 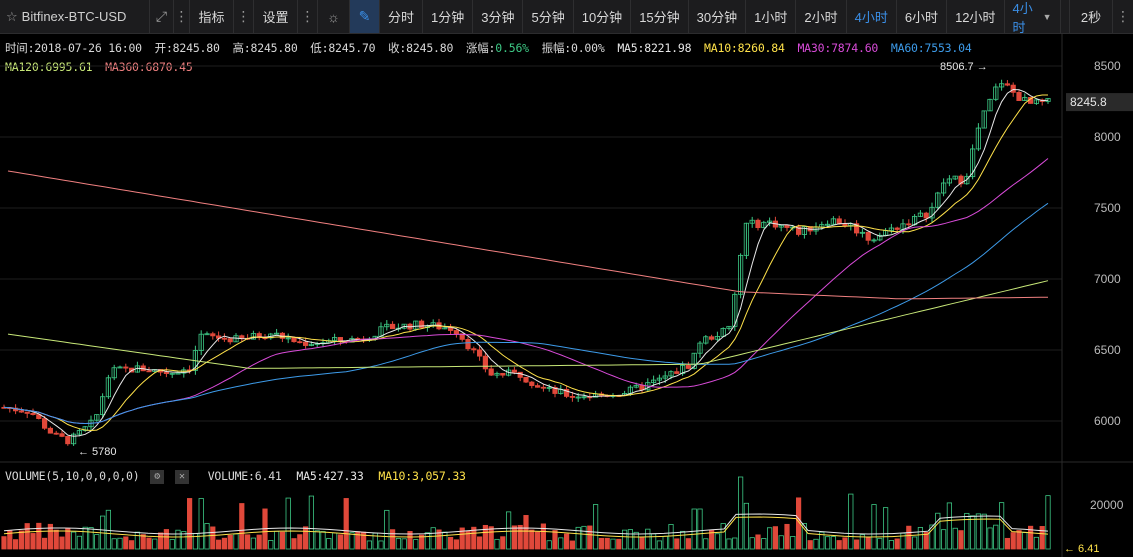 What do you see at coordinates (1107, 505) in the screenshot?
I see `volume-tick-label: 20000` at bounding box center [1107, 505].